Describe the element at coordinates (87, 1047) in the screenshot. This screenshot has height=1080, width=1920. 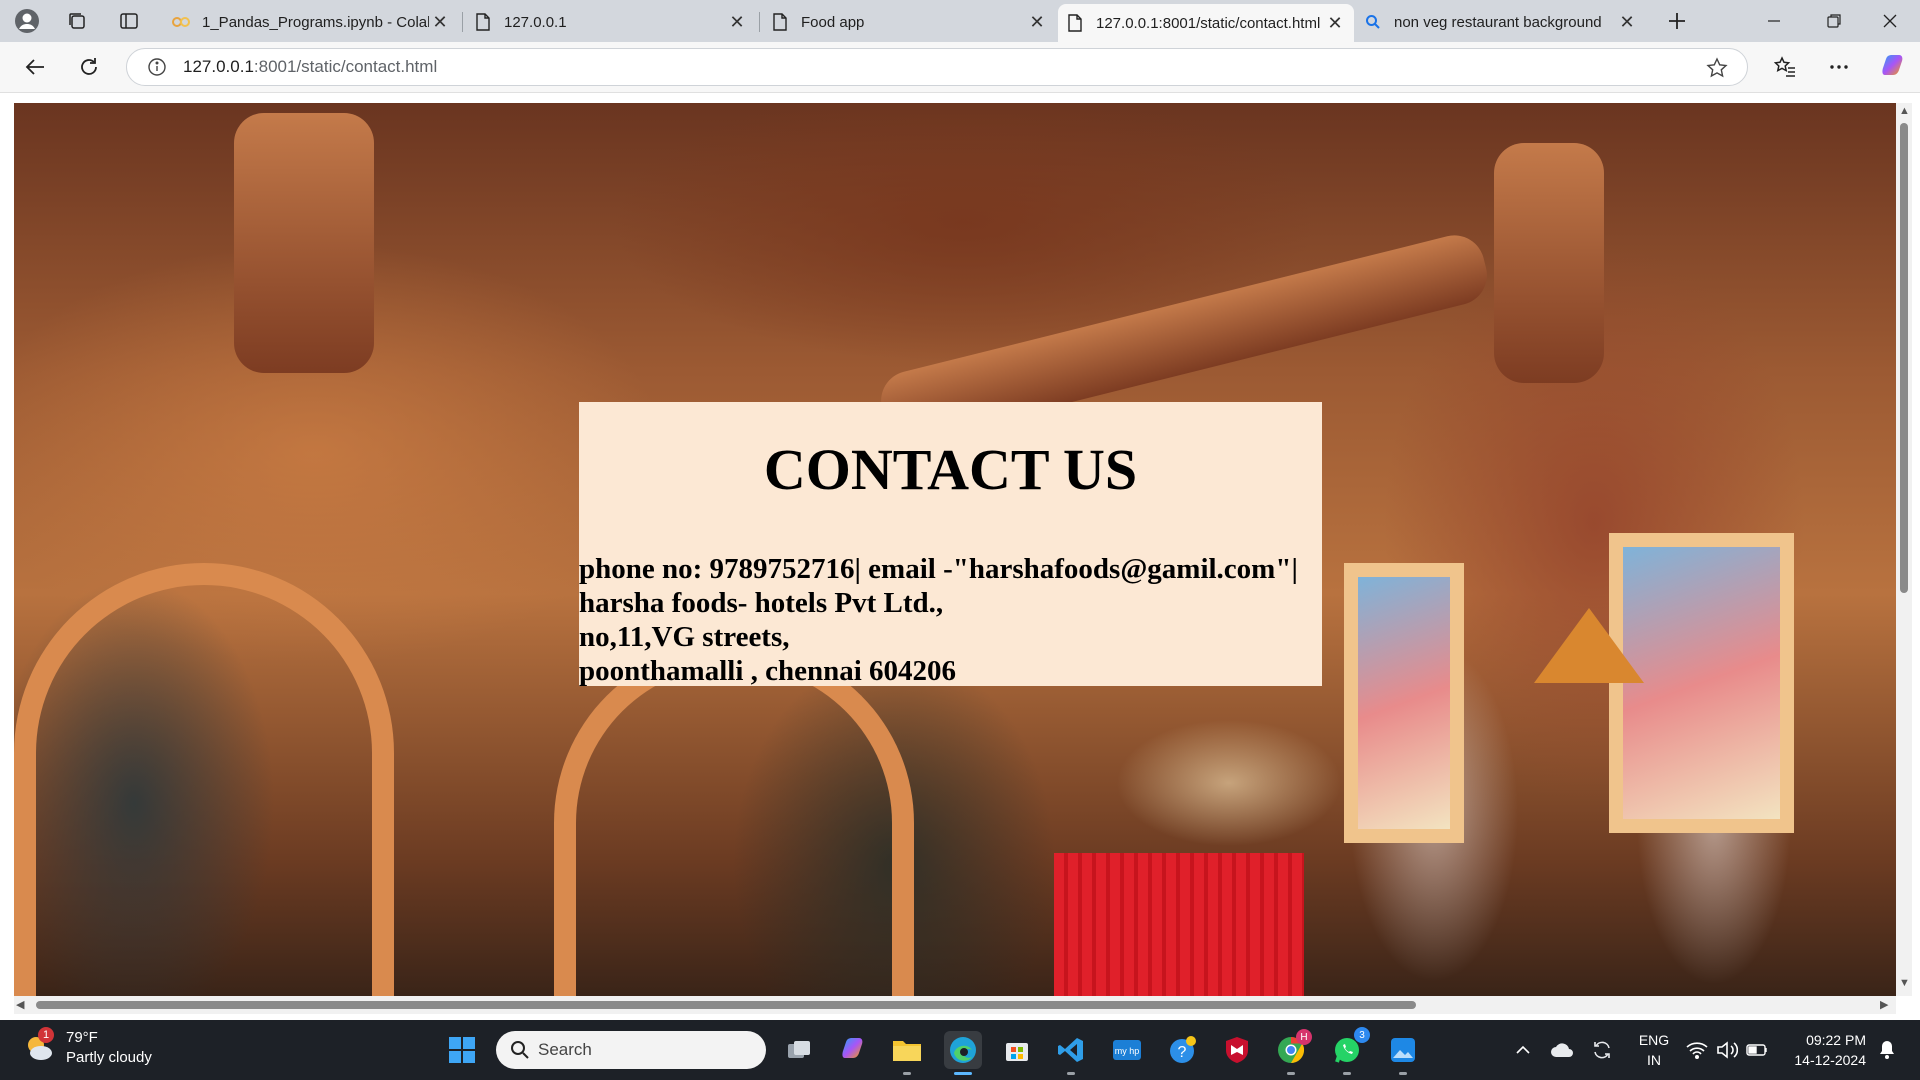
I see `weather-widget: 1 79°F Partly cloudy` at that location.